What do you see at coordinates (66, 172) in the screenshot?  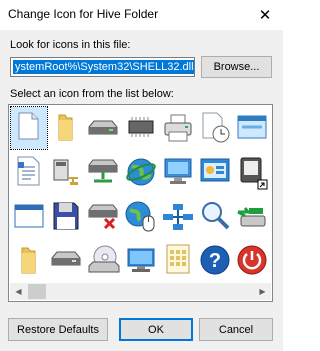 I see `network-computer-icon` at bounding box center [66, 172].